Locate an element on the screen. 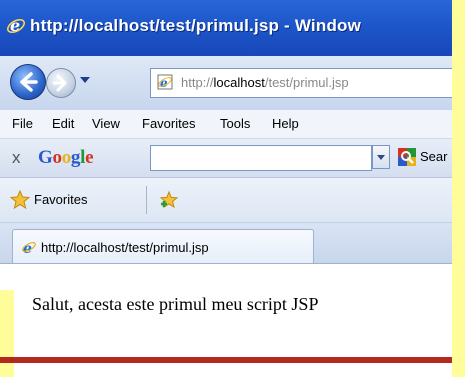 The image size is (465, 377). ie-logo-icon: e is located at coordinates (16, 25).